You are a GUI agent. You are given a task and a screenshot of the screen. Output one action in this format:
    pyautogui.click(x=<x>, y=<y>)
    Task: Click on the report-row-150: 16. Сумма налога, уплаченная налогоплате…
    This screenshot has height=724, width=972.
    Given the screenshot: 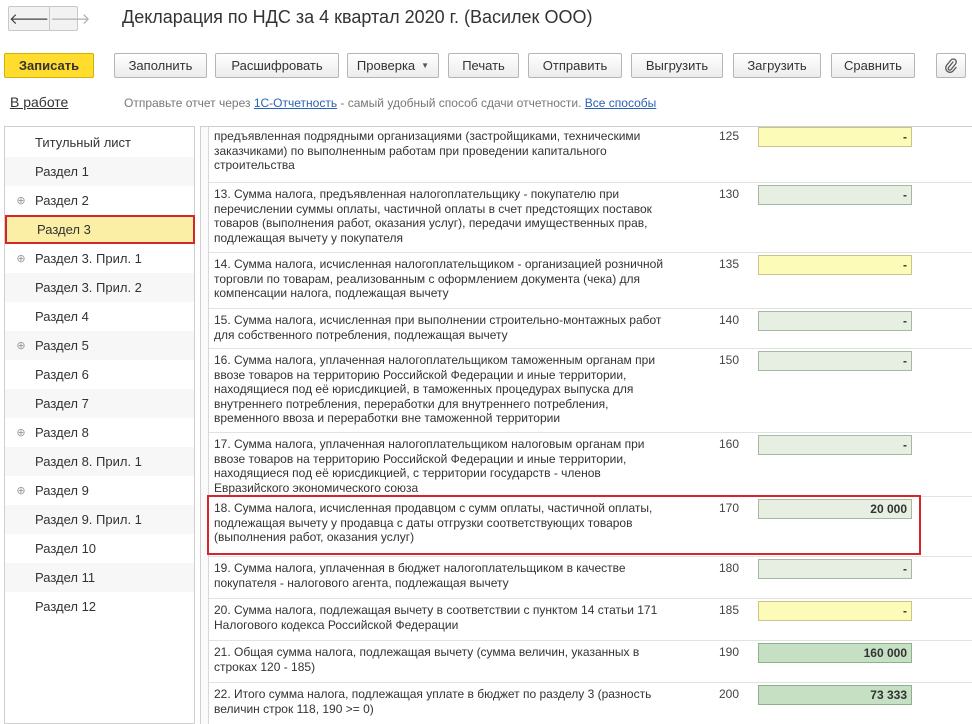 What is the action you would take?
    pyautogui.click(x=590, y=391)
    